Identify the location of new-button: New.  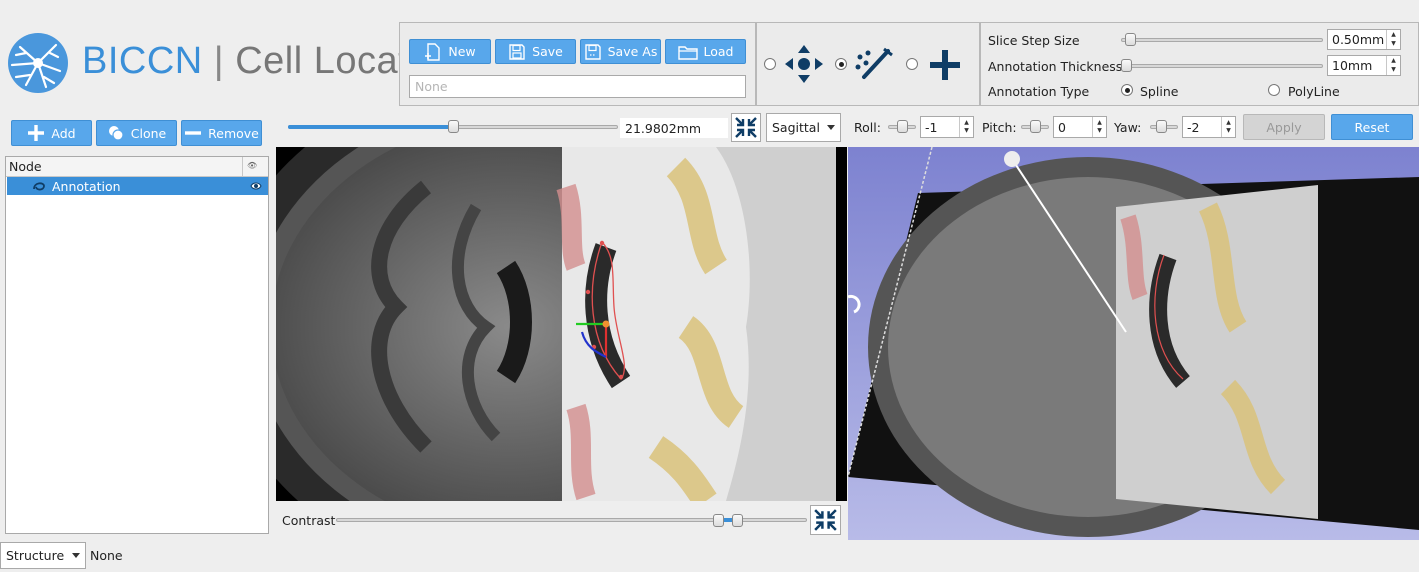
(450, 51).